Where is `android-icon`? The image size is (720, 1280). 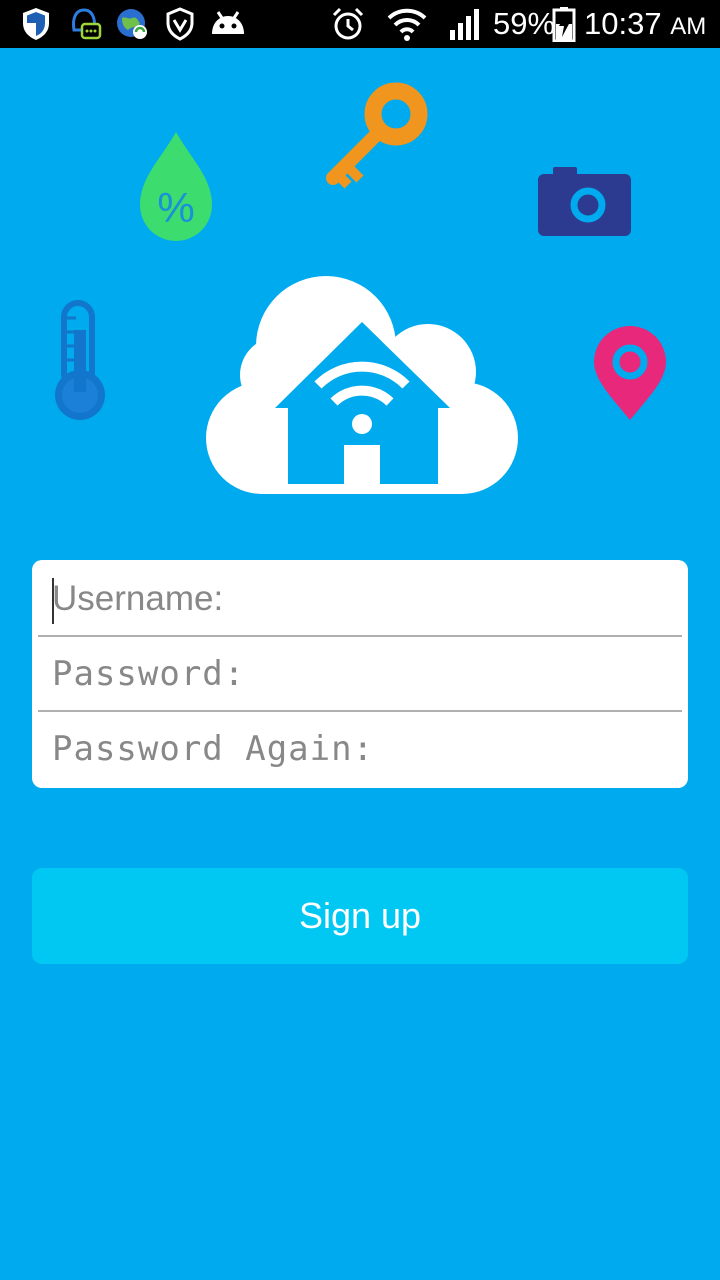 android-icon is located at coordinates (228, 22).